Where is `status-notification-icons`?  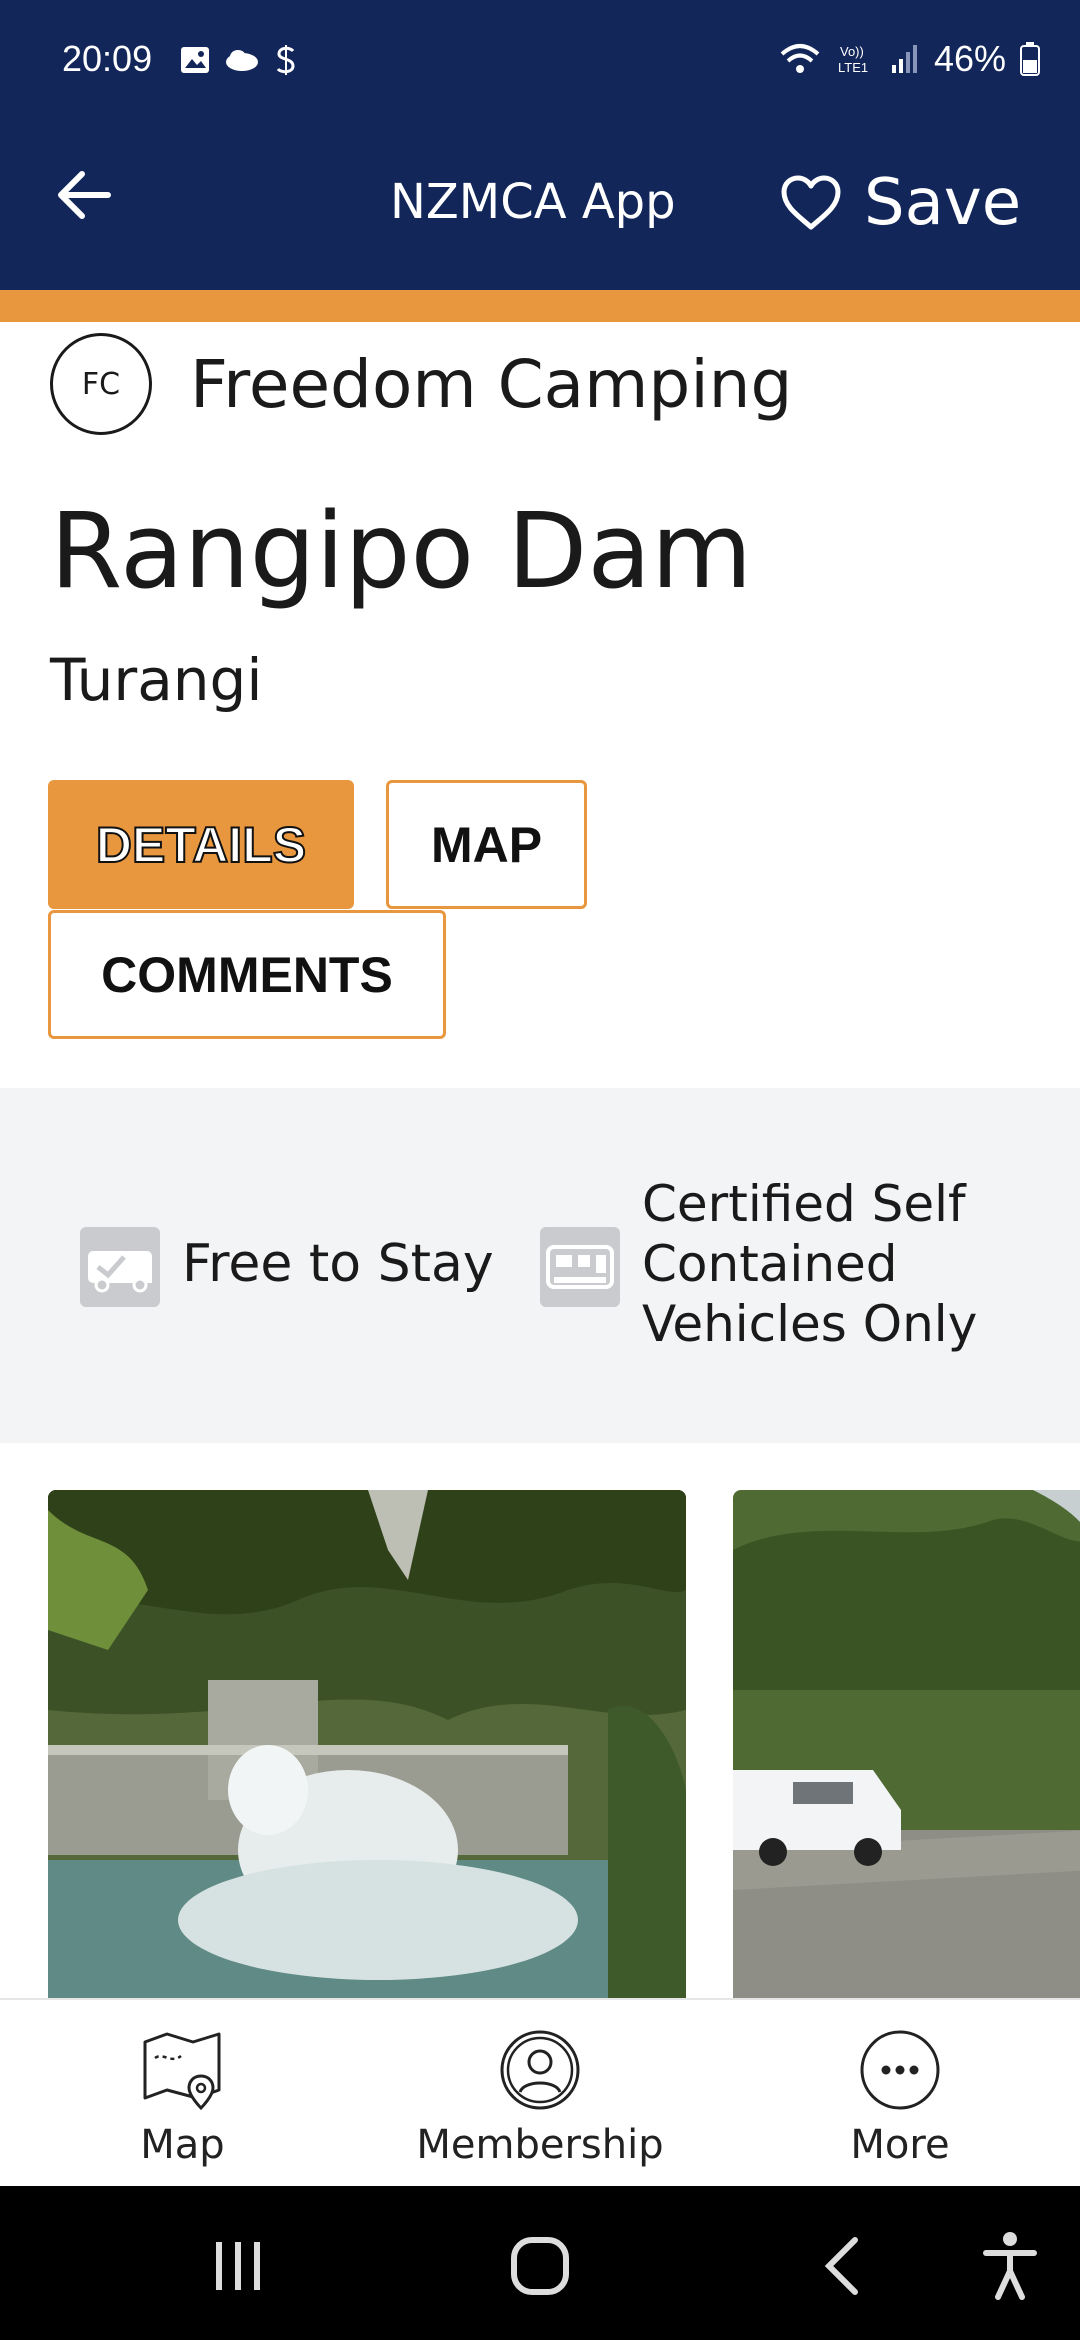
status-notification-icons is located at coordinates (239, 60).